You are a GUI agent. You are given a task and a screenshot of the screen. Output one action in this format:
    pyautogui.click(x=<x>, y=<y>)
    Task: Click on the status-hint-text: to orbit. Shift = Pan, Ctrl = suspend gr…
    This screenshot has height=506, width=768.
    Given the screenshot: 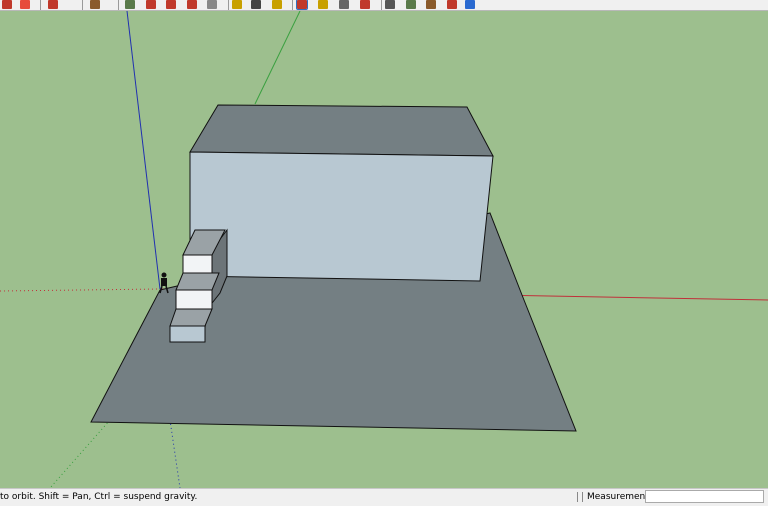 What is the action you would take?
    pyautogui.click(x=99, y=497)
    